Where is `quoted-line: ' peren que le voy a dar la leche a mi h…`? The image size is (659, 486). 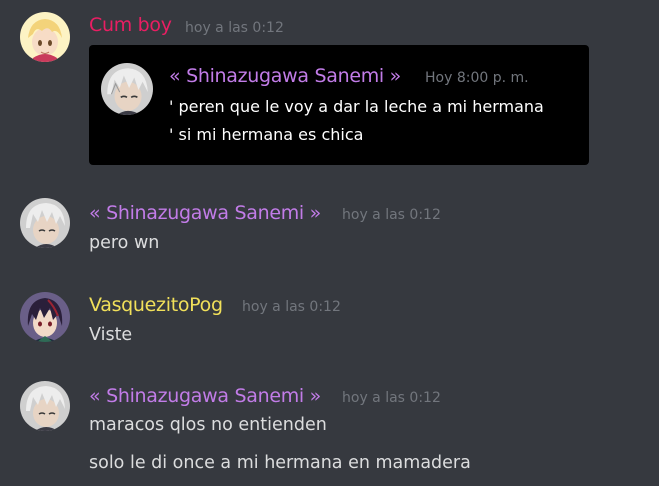
quoted-line: ' peren que le voy a dar la leche a mi h… is located at coordinates (356, 106).